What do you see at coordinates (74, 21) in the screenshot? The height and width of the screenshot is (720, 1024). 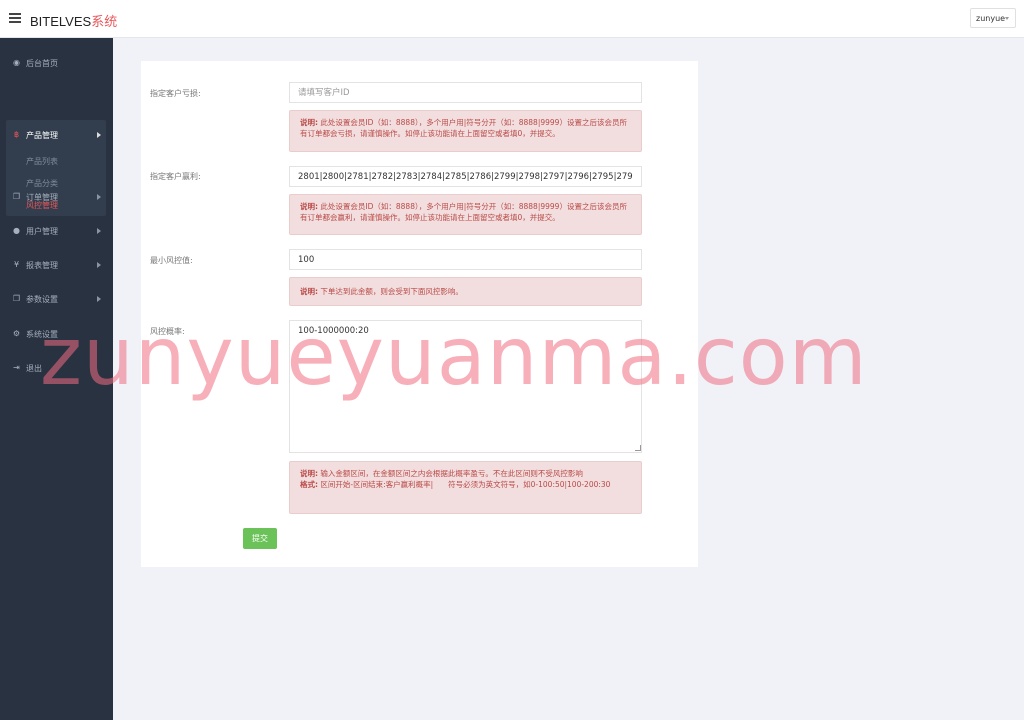 I see `brand-title: BITELVES系统` at bounding box center [74, 21].